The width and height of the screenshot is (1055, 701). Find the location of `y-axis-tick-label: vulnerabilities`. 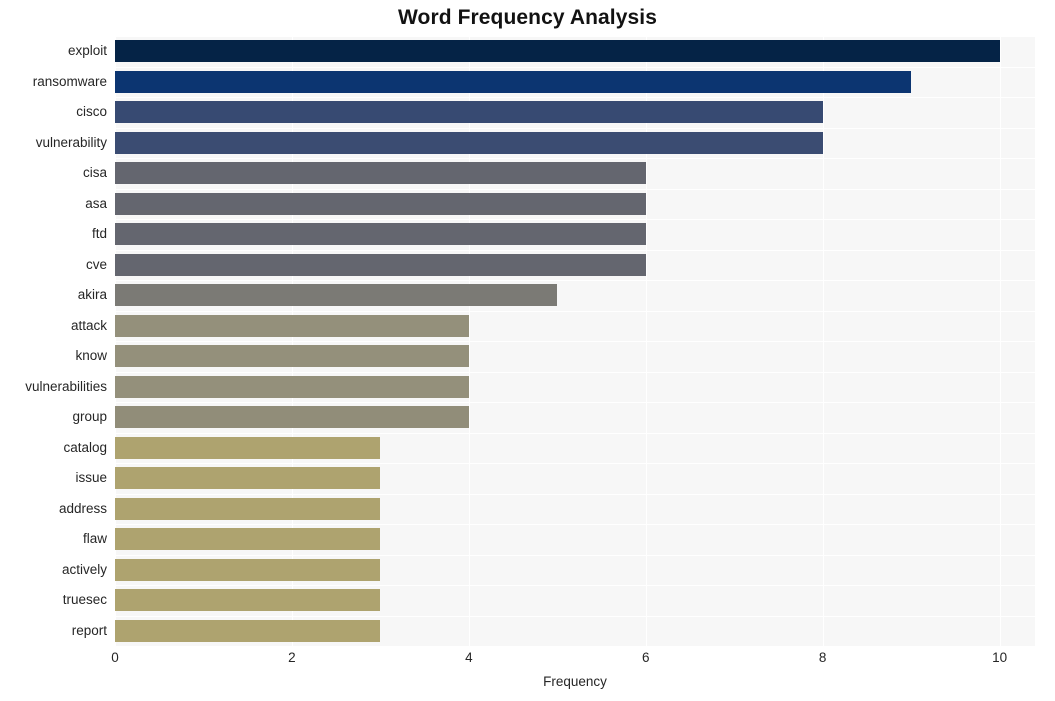

y-axis-tick-label: vulnerabilities is located at coordinates (66, 386).